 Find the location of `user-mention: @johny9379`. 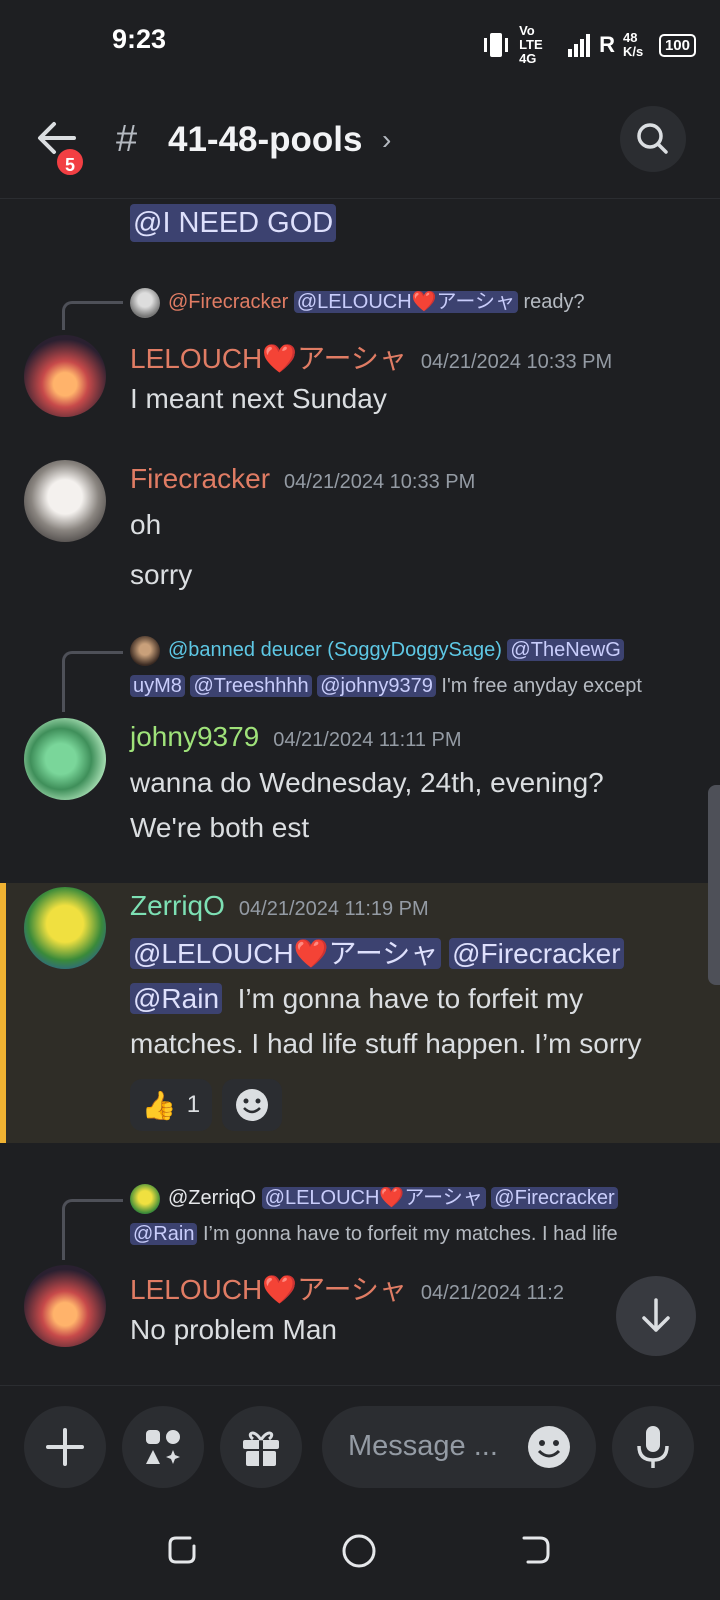

user-mention: @johny9379 is located at coordinates (376, 686).